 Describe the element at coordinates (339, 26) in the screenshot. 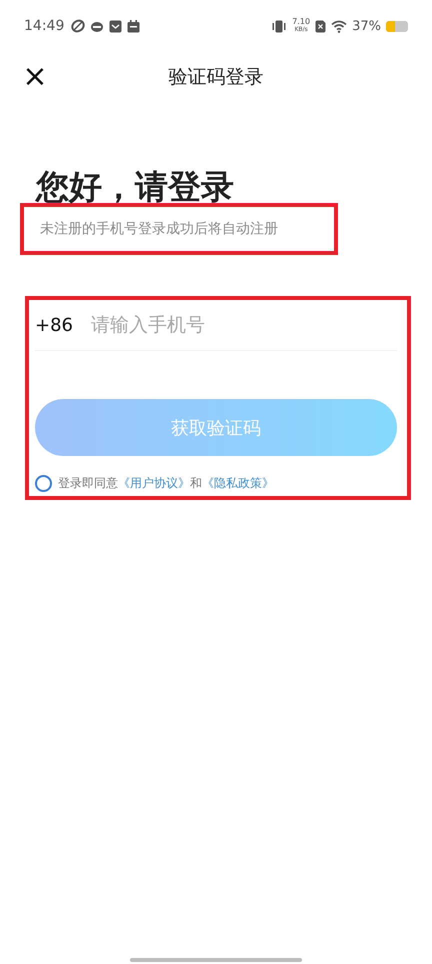

I see `wifi-icon` at that location.